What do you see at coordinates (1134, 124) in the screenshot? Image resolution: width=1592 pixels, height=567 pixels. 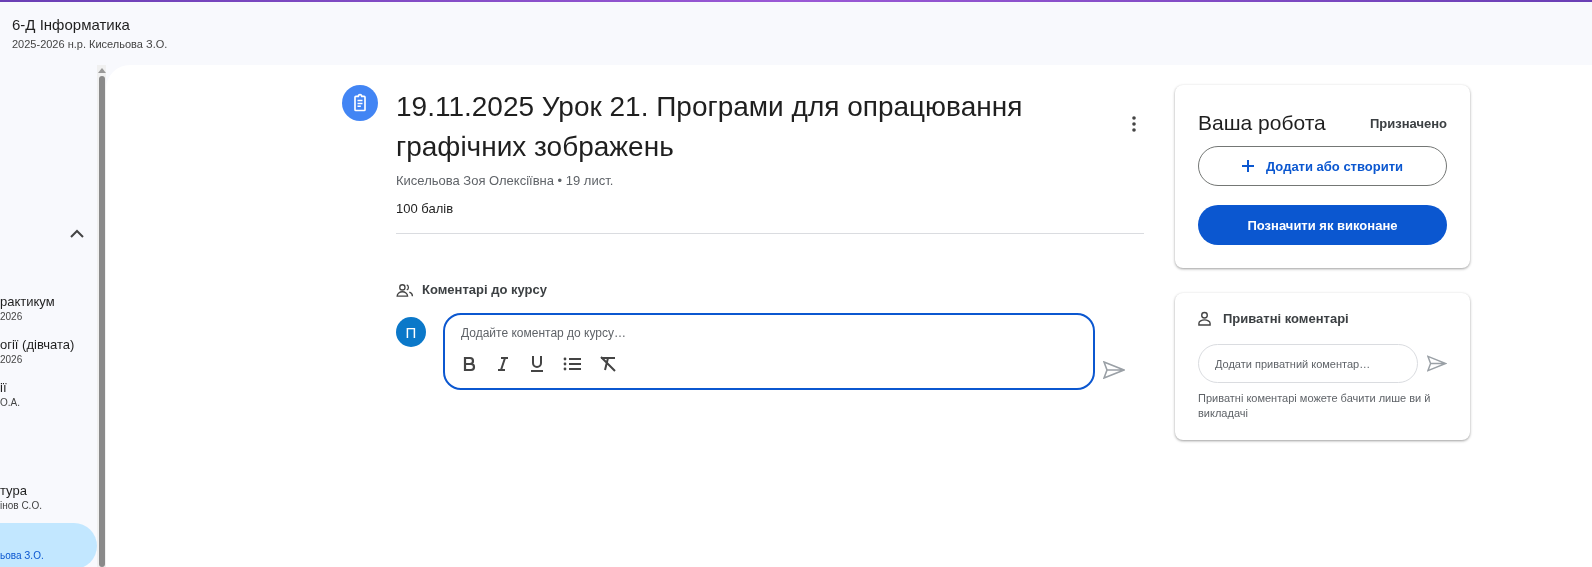 I see `more-icon` at bounding box center [1134, 124].